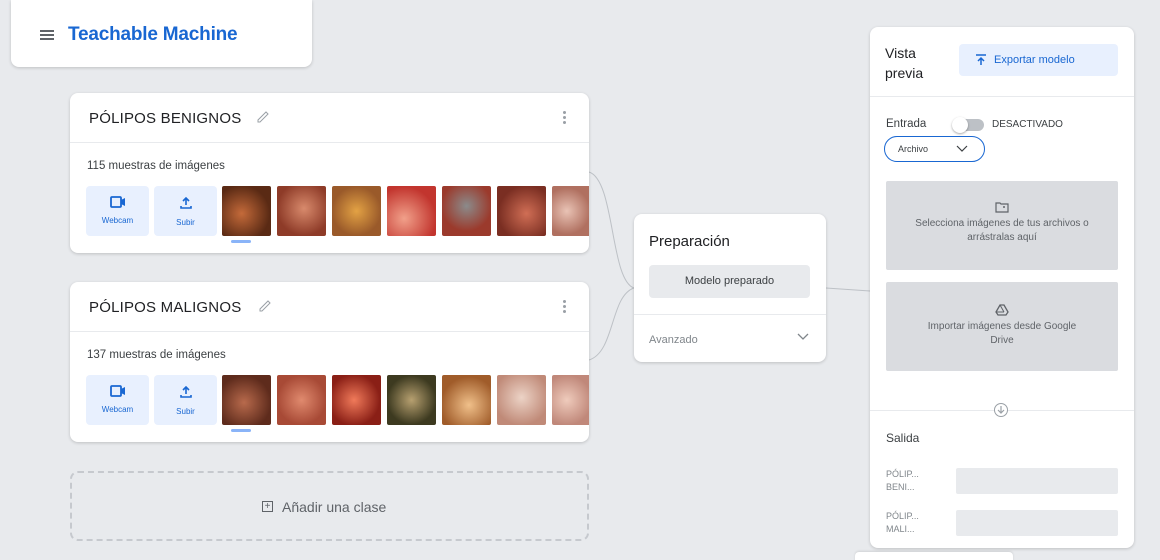 The image size is (1160, 560). I want to click on arrow-down-icon, so click(1001, 410).